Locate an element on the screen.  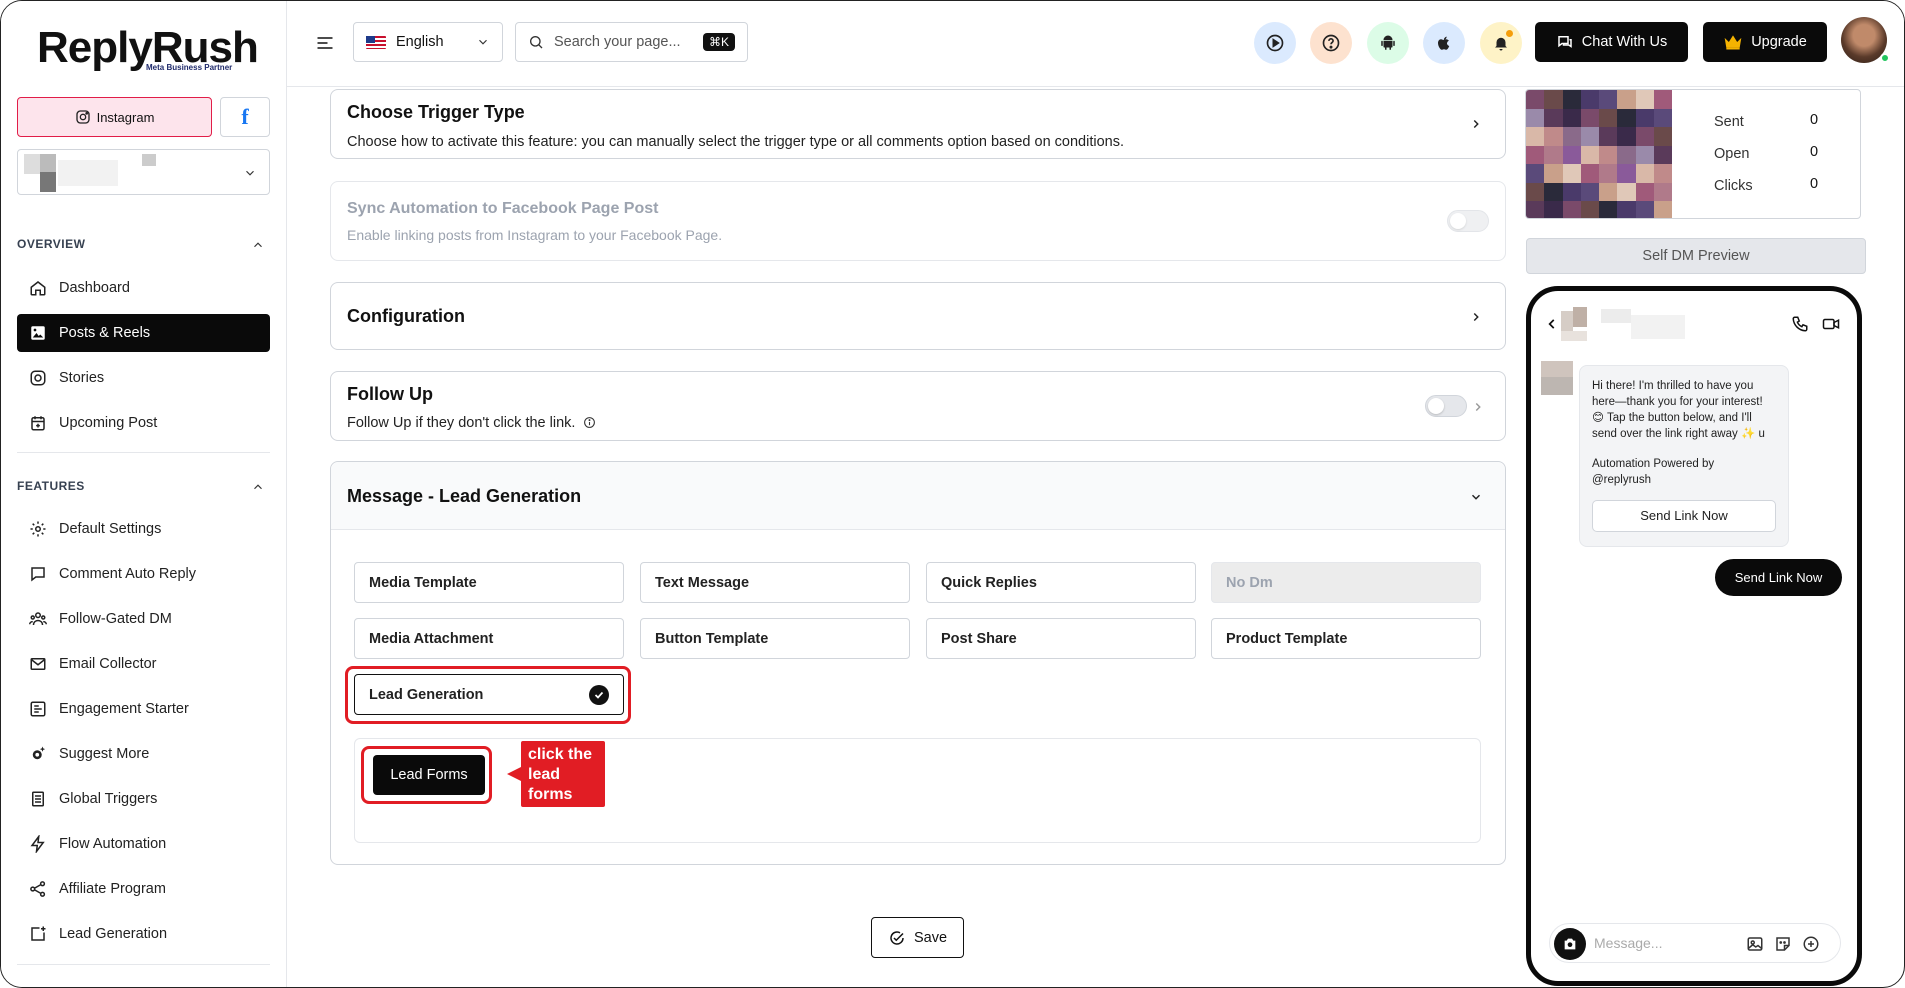
hamburger-menu-icon is located at coordinates (325, 43).